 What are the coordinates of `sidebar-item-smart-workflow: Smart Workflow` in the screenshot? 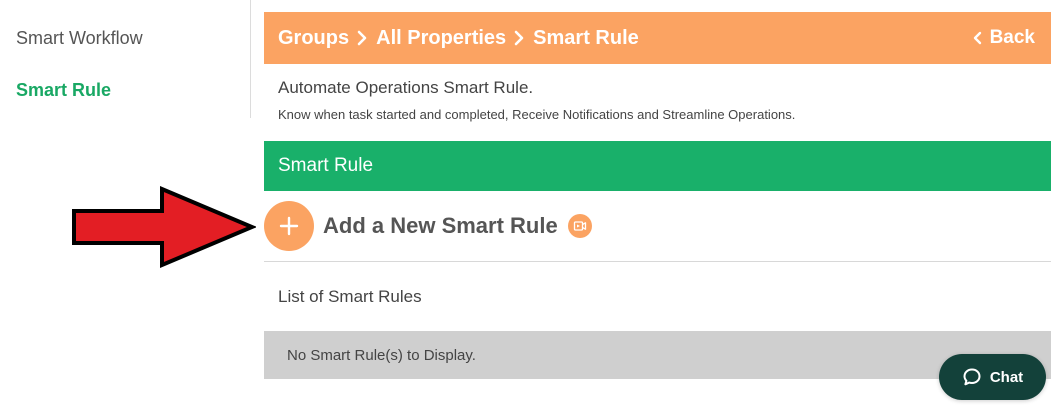 It's located at (79, 38).